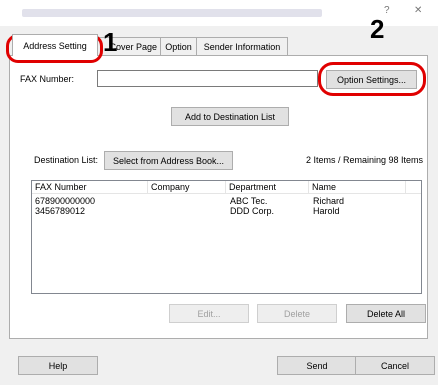 The width and height of the screenshot is (438, 385). What do you see at coordinates (365, 160) in the screenshot?
I see `destination-count-status: 2 Items / Remaining 98 Items` at bounding box center [365, 160].